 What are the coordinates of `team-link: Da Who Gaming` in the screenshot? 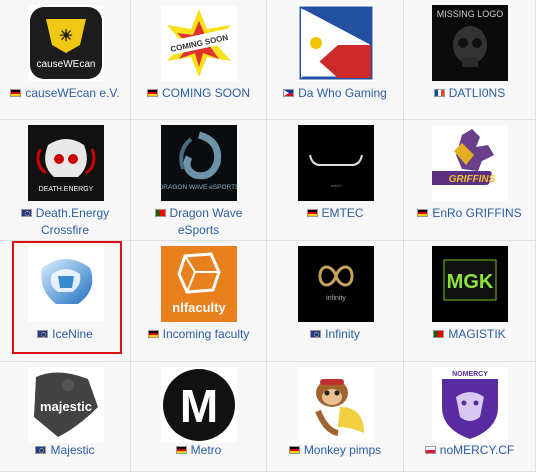 It's located at (335, 93).